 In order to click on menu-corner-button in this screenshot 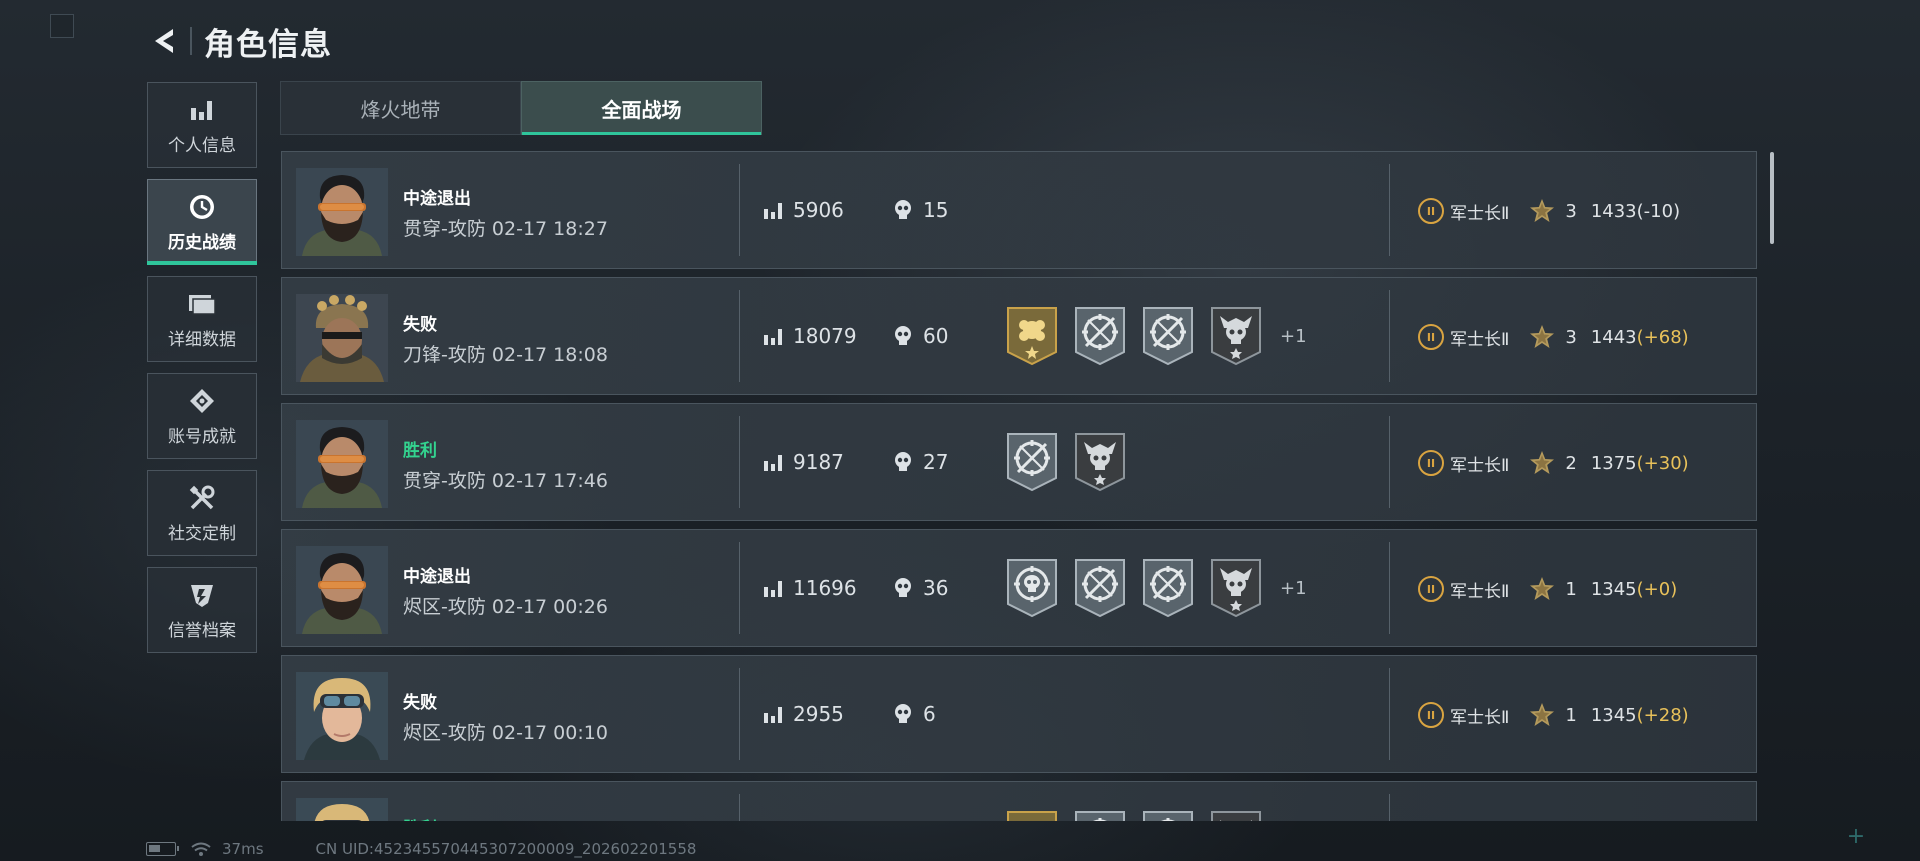, I will do `click(62, 26)`.